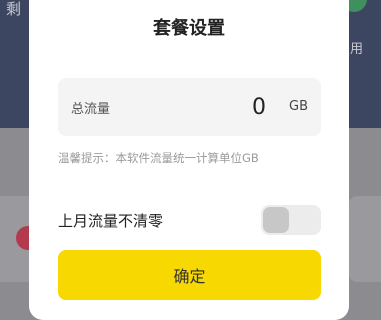  Describe the element at coordinates (189, 275) in the screenshot. I see `confirm-button: 确定` at that location.